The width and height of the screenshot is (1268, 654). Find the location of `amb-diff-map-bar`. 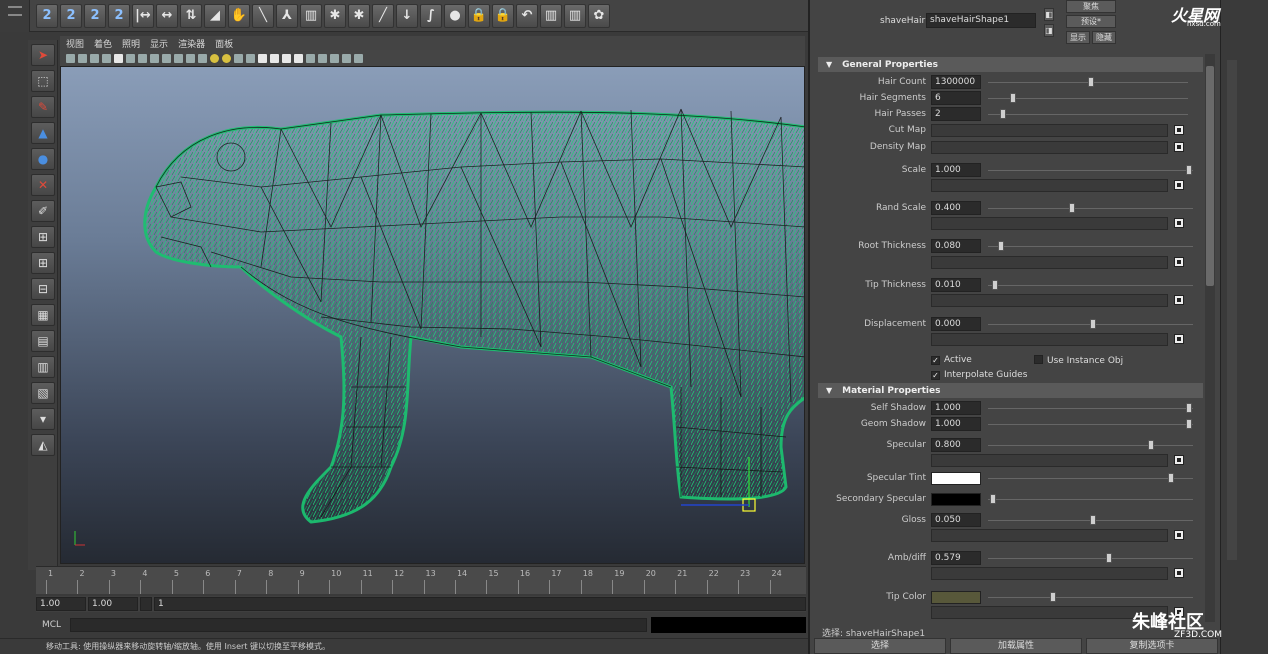

amb-diff-map-bar is located at coordinates (1049, 573).